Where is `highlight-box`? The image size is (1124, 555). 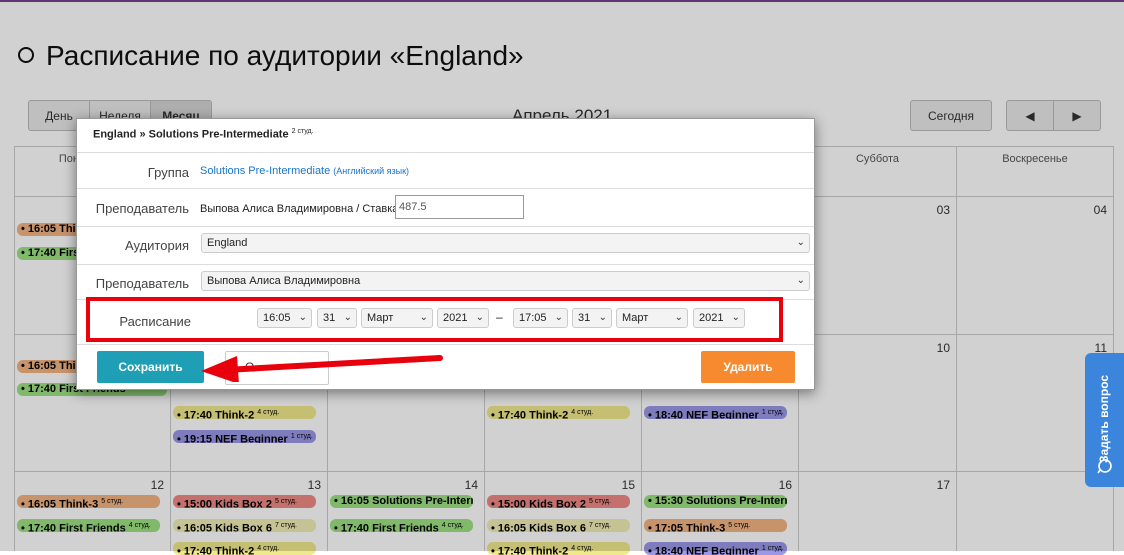 highlight-box is located at coordinates (434, 319).